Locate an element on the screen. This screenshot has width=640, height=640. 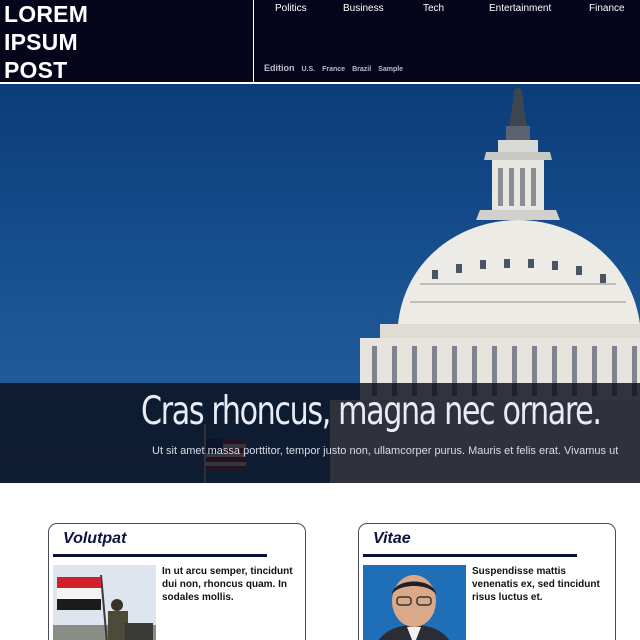
nav-item-politics: Politics is located at coordinates (291, 8).